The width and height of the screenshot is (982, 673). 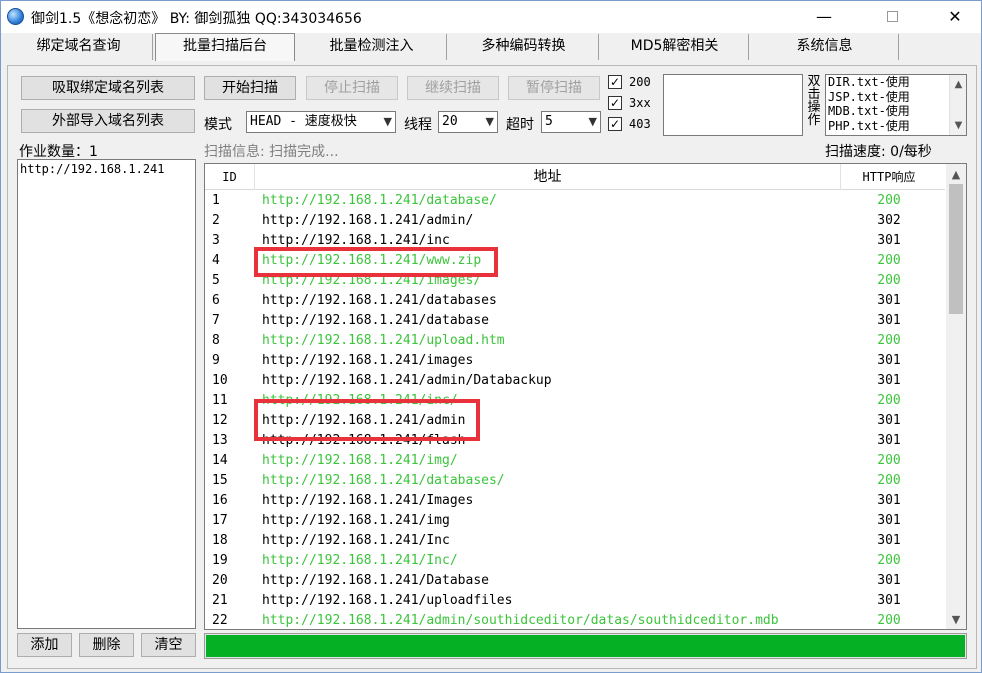 I want to click on table-row: 6 http://192.168.1.241/databases 301, so click(x=575, y=301).